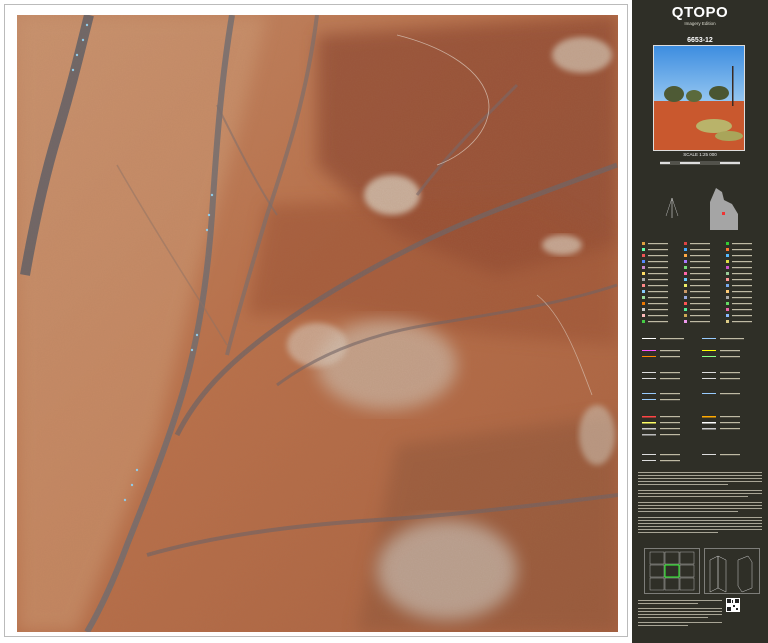 This screenshot has height=643, width=768. Describe the element at coordinates (700, 154) in the screenshot. I see `scale-label: SCALE 1:25 000` at that location.